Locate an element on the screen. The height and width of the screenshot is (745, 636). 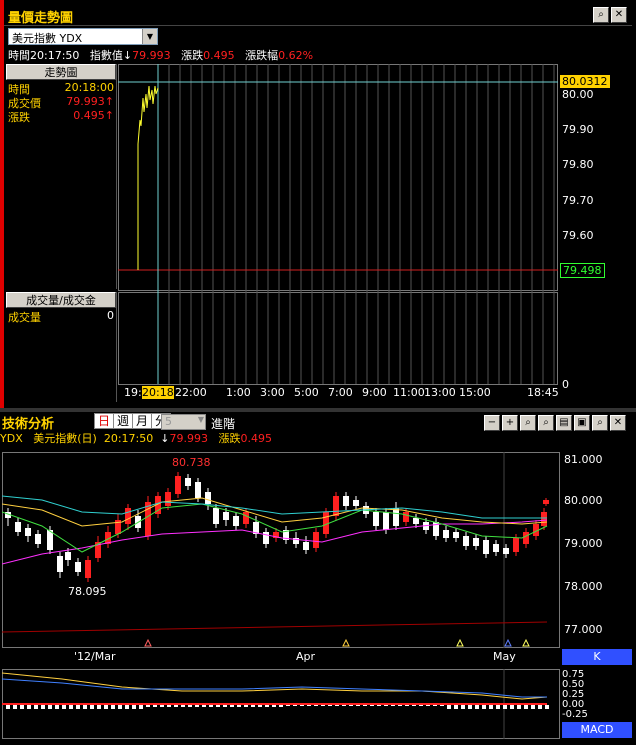
minus-icon: − is located at coordinates (492, 423).